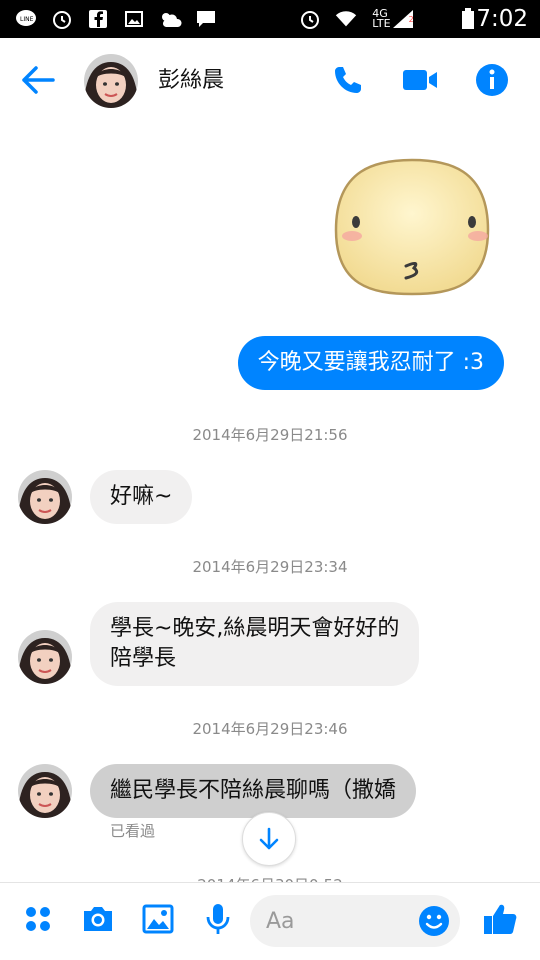  I want to click on contact-avatar, so click(111, 81).